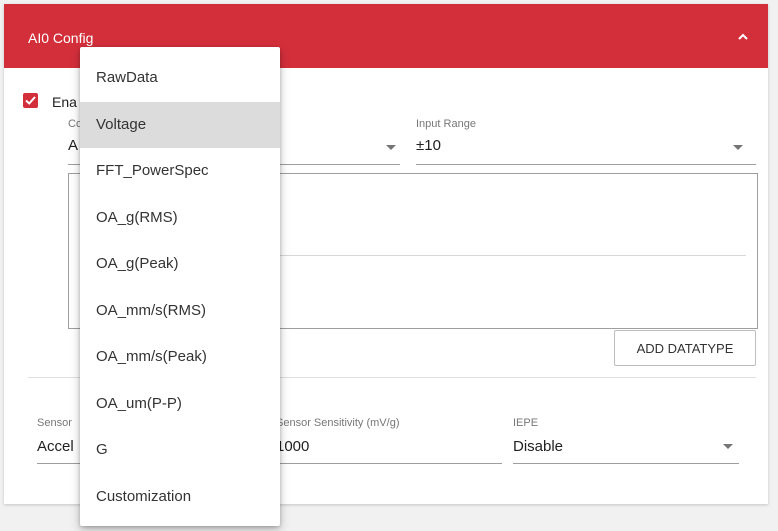  What do you see at coordinates (738, 147) in the screenshot?
I see `input-range-dropdown-arrow-icon` at bounding box center [738, 147].